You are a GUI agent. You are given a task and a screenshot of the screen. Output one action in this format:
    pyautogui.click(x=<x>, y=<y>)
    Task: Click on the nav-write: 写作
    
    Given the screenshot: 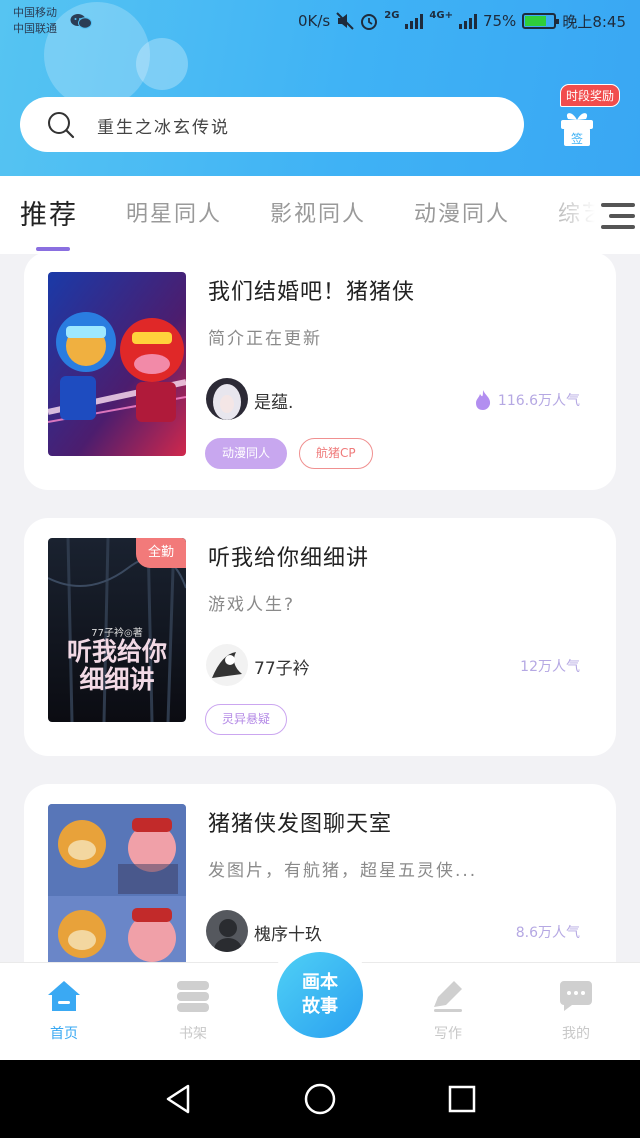 What is the action you would take?
    pyautogui.click(x=448, y=1012)
    